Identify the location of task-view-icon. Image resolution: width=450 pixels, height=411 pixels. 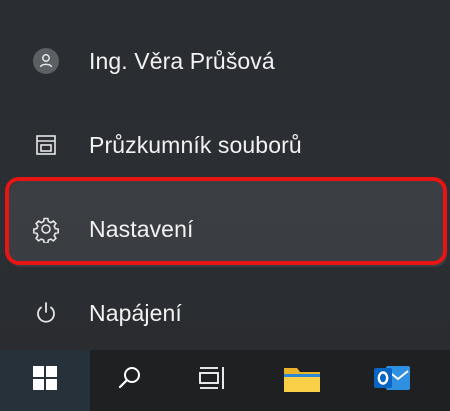
(212, 380).